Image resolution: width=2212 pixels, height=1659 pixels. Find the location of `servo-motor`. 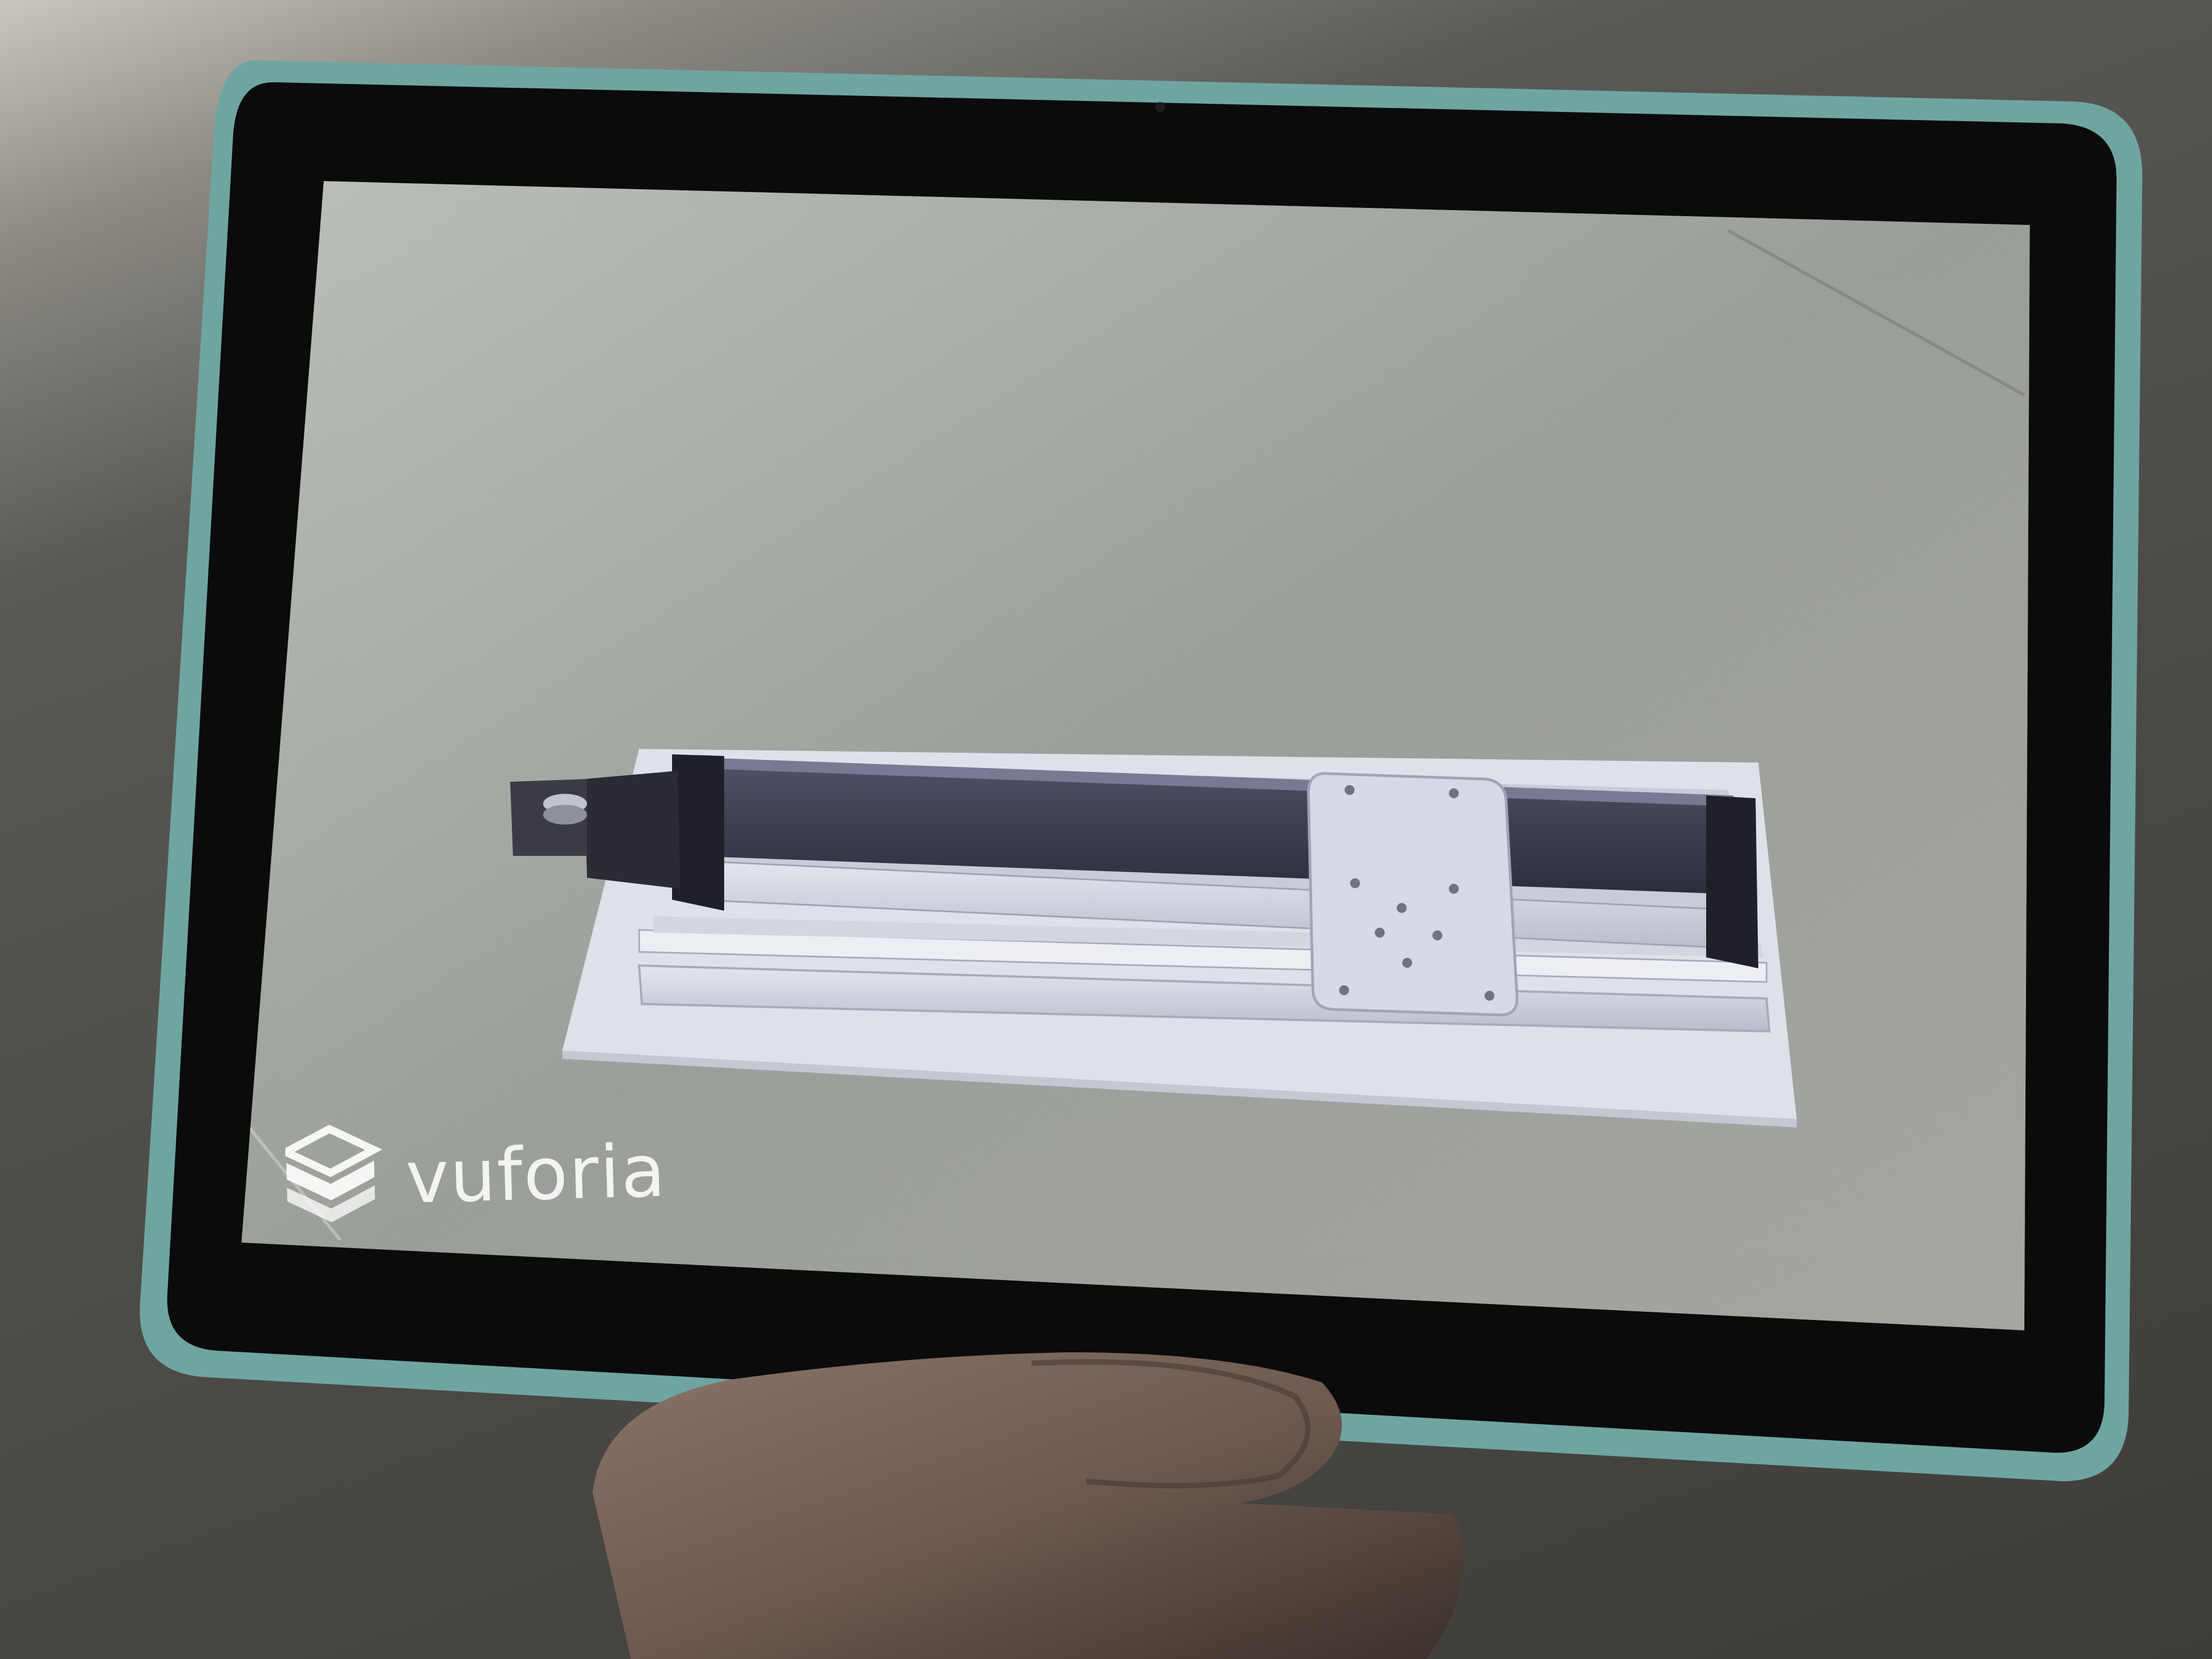

servo-motor is located at coordinates (632, 830).